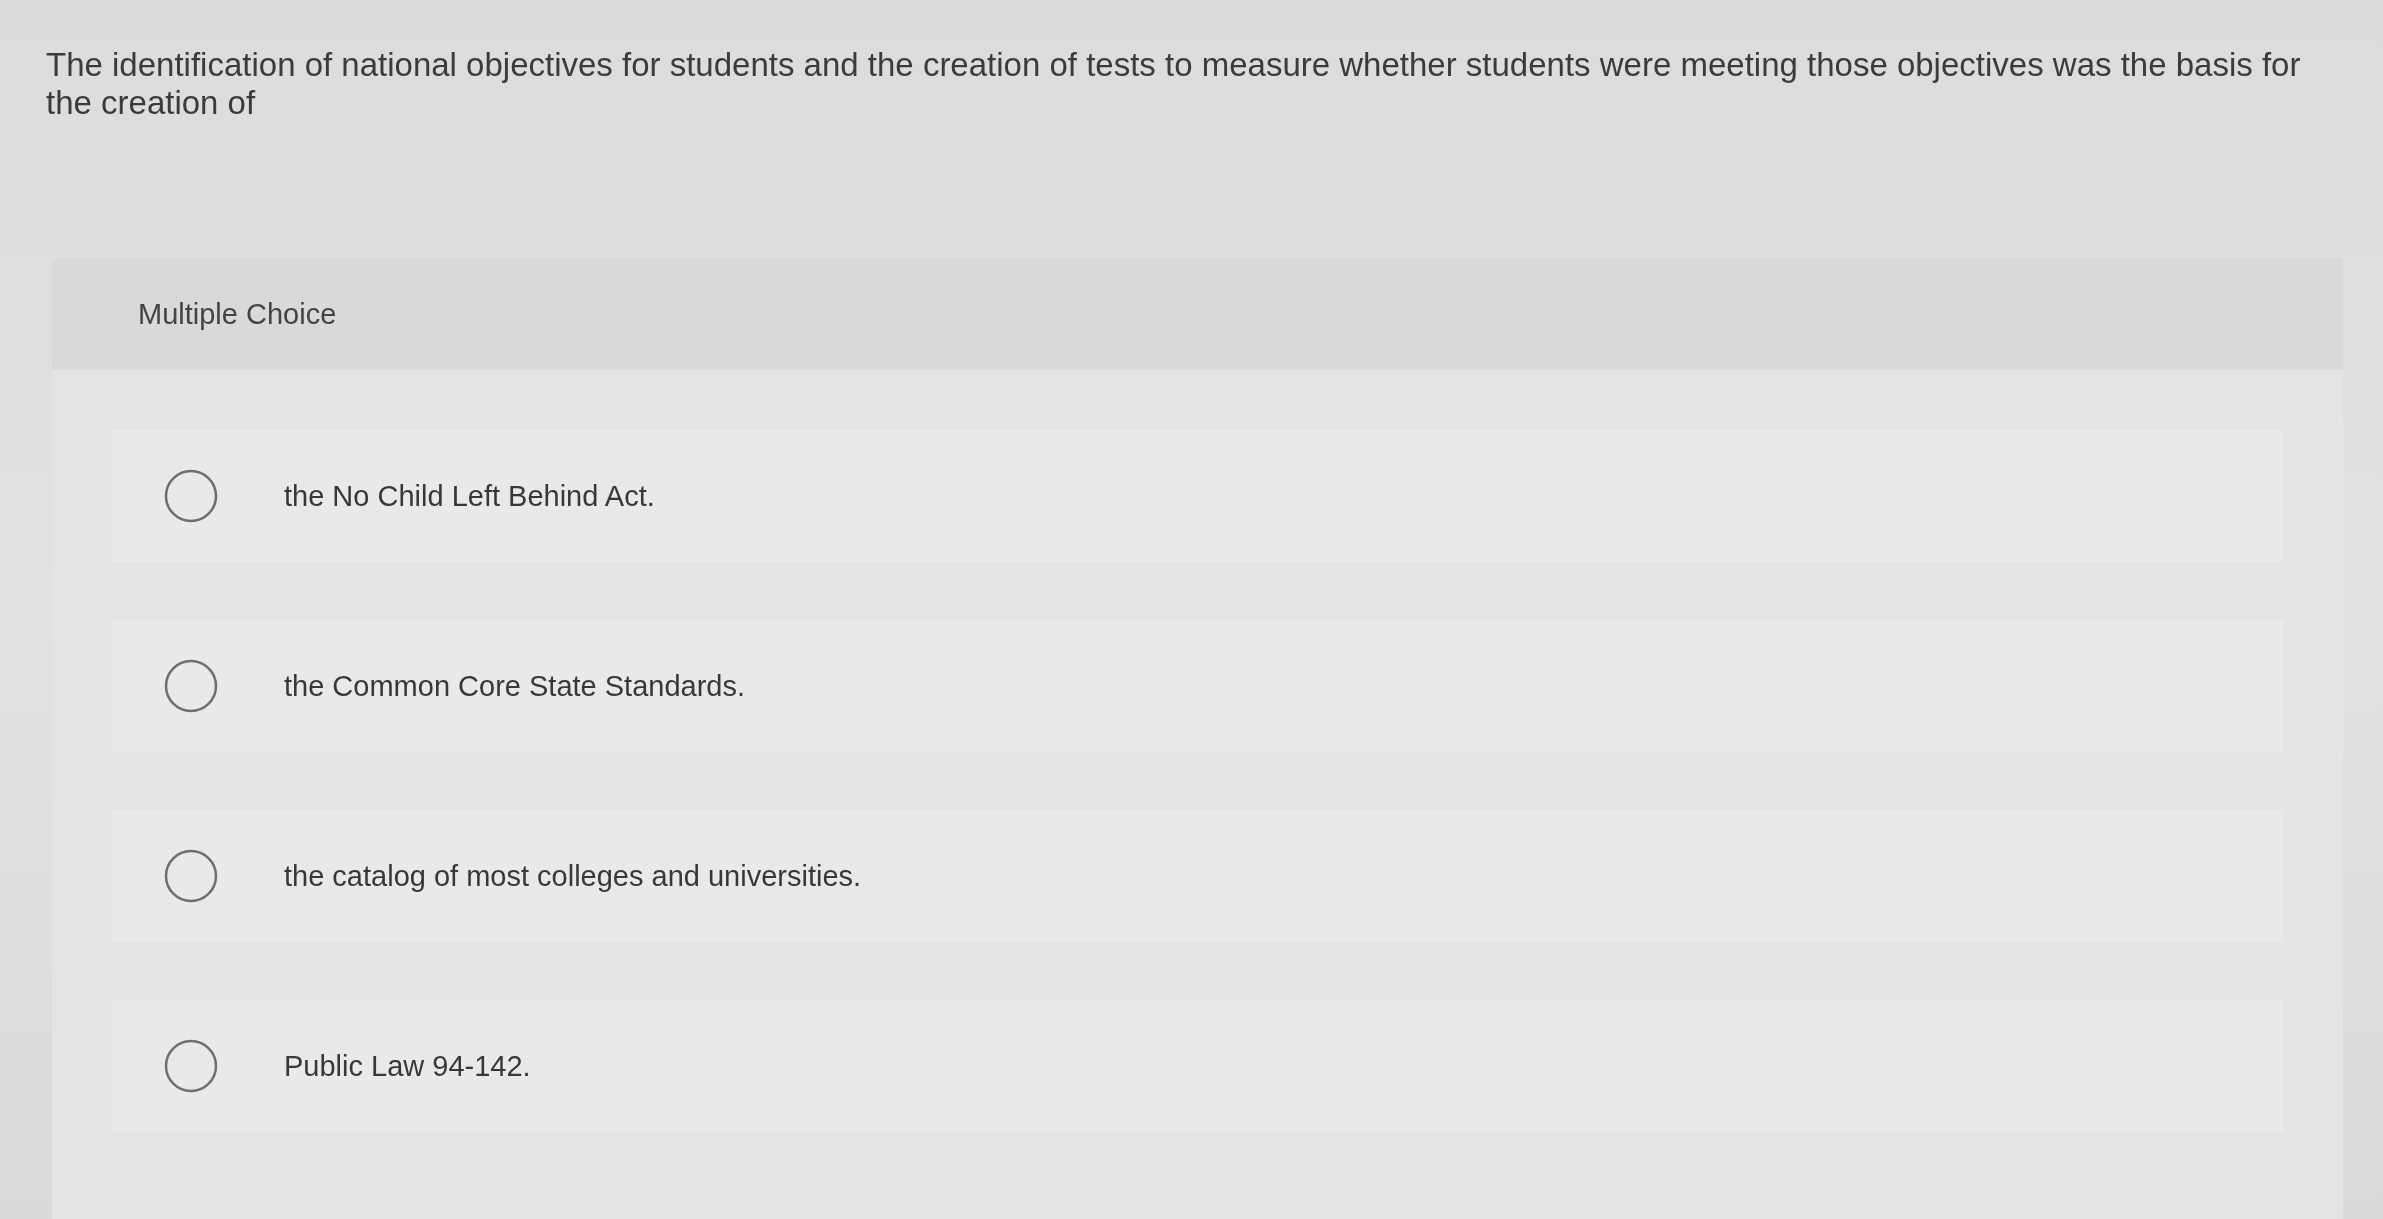  Describe the element at coordinates (407, 1066) in the screenshot. I see `answer-label: Public Law 94-142.` at that location.